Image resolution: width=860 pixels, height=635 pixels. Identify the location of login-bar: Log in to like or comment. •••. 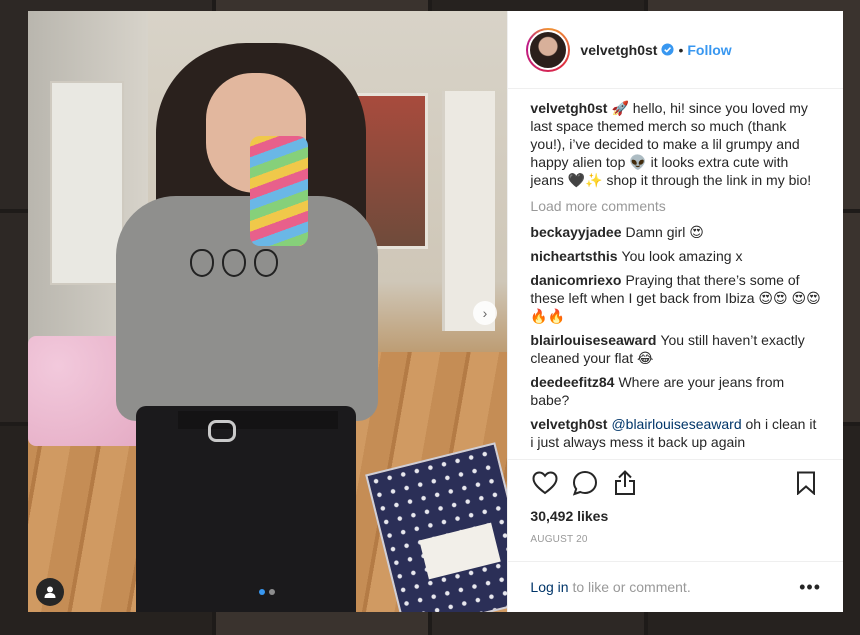
(675, 586).